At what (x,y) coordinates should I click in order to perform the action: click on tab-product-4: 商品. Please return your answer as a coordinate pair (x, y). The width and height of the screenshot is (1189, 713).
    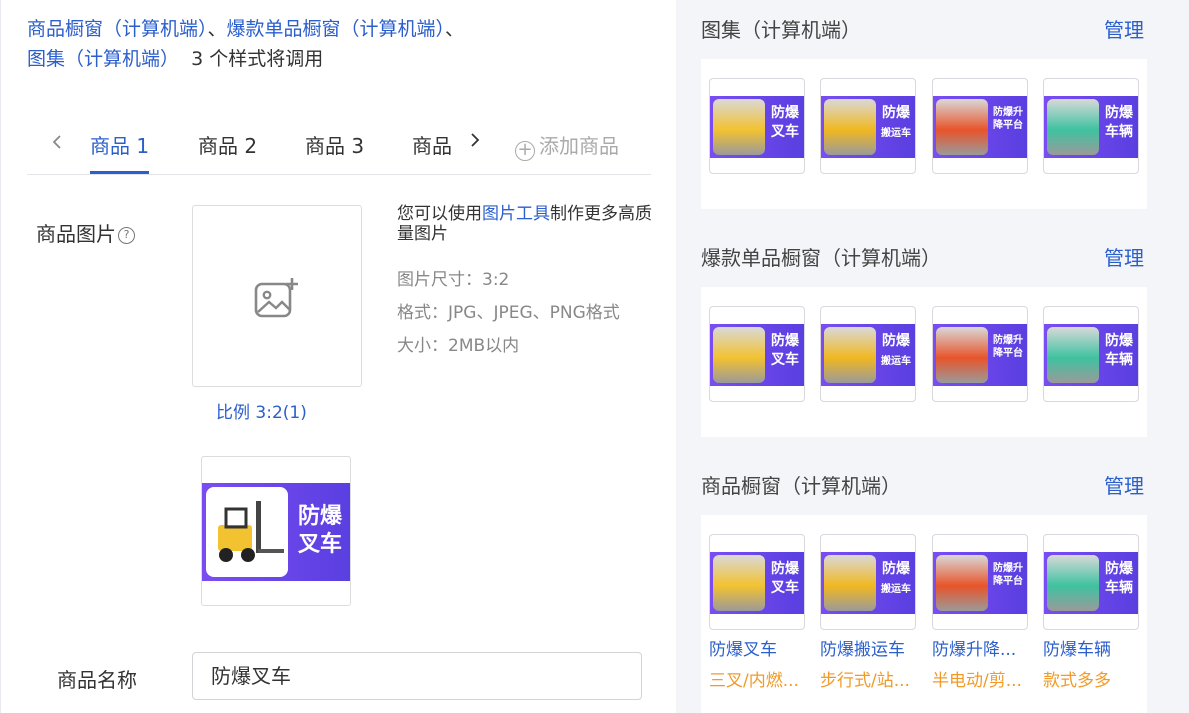
    Looking at the image, I should click on (432, 144).